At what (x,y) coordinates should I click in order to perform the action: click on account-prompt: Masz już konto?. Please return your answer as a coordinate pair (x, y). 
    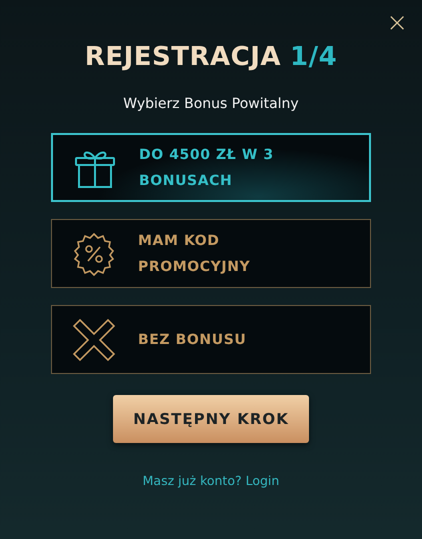
    Looking at the image, I should click on (192, 480).